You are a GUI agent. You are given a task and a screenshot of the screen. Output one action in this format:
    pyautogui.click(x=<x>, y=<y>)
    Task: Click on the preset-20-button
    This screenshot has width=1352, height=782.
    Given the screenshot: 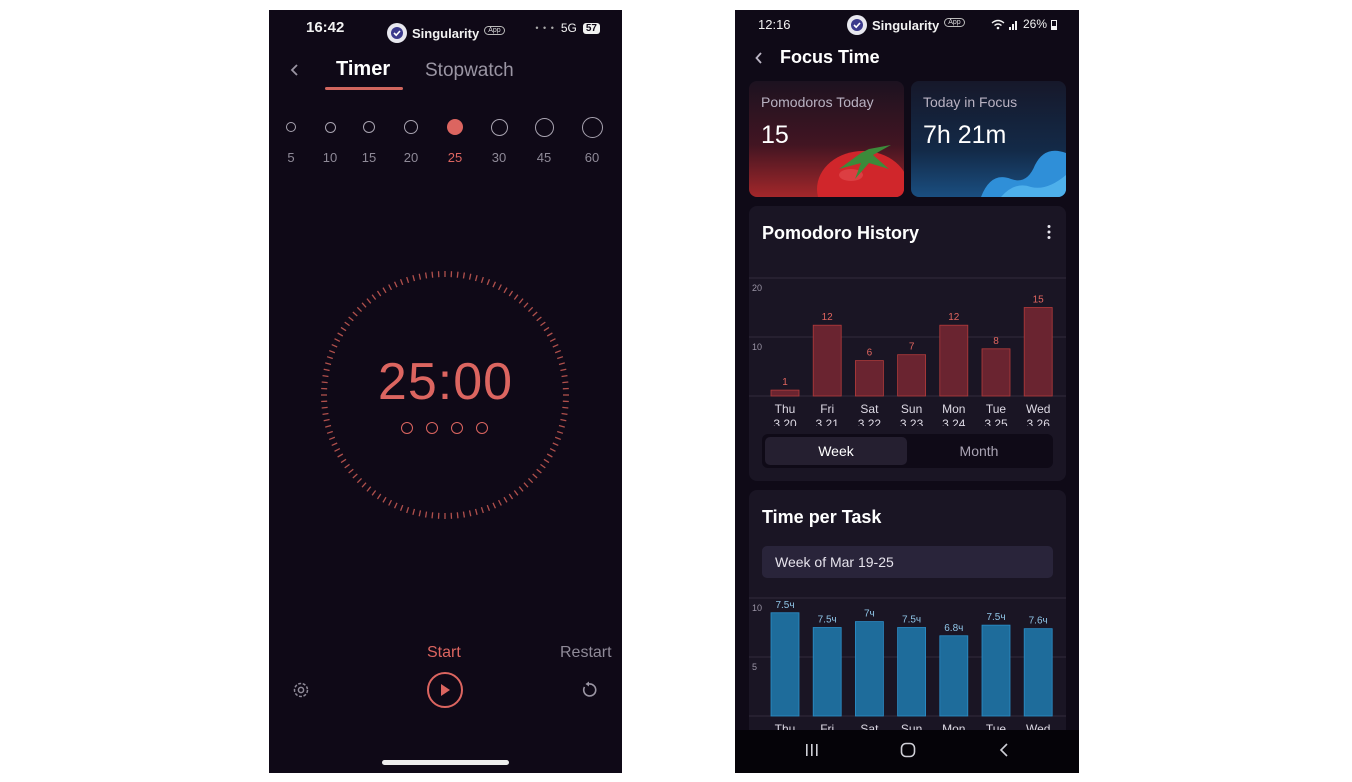 What is the action you would take?
    pyautogui.click(x=411, y=127)
    